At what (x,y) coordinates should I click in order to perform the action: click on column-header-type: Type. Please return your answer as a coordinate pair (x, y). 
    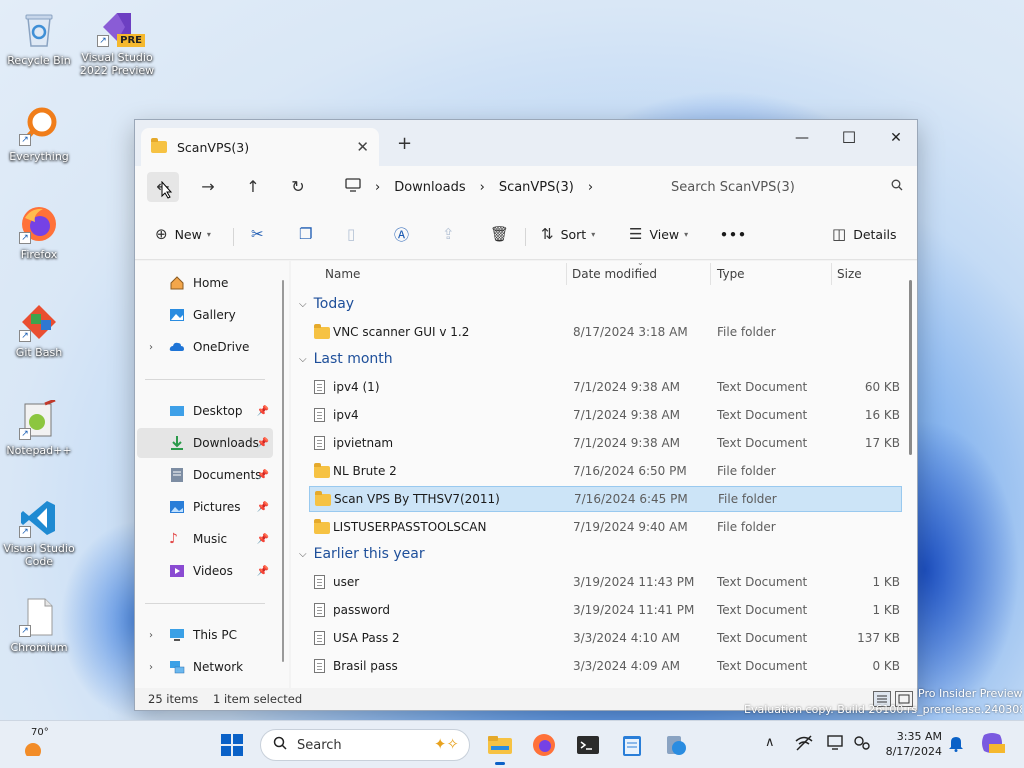
    Looking at the image, I should click on (731, 274).